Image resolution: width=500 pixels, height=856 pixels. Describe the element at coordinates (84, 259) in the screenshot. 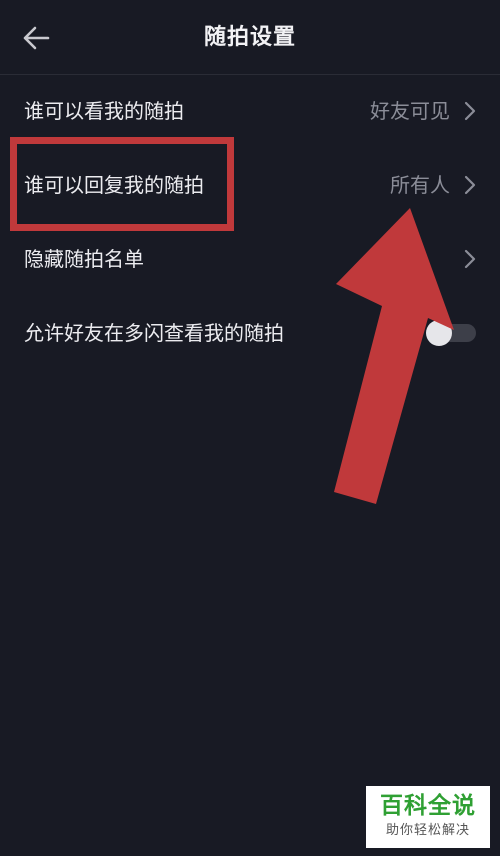

I see `setting-label: 隐藏随拍名单` at that location.